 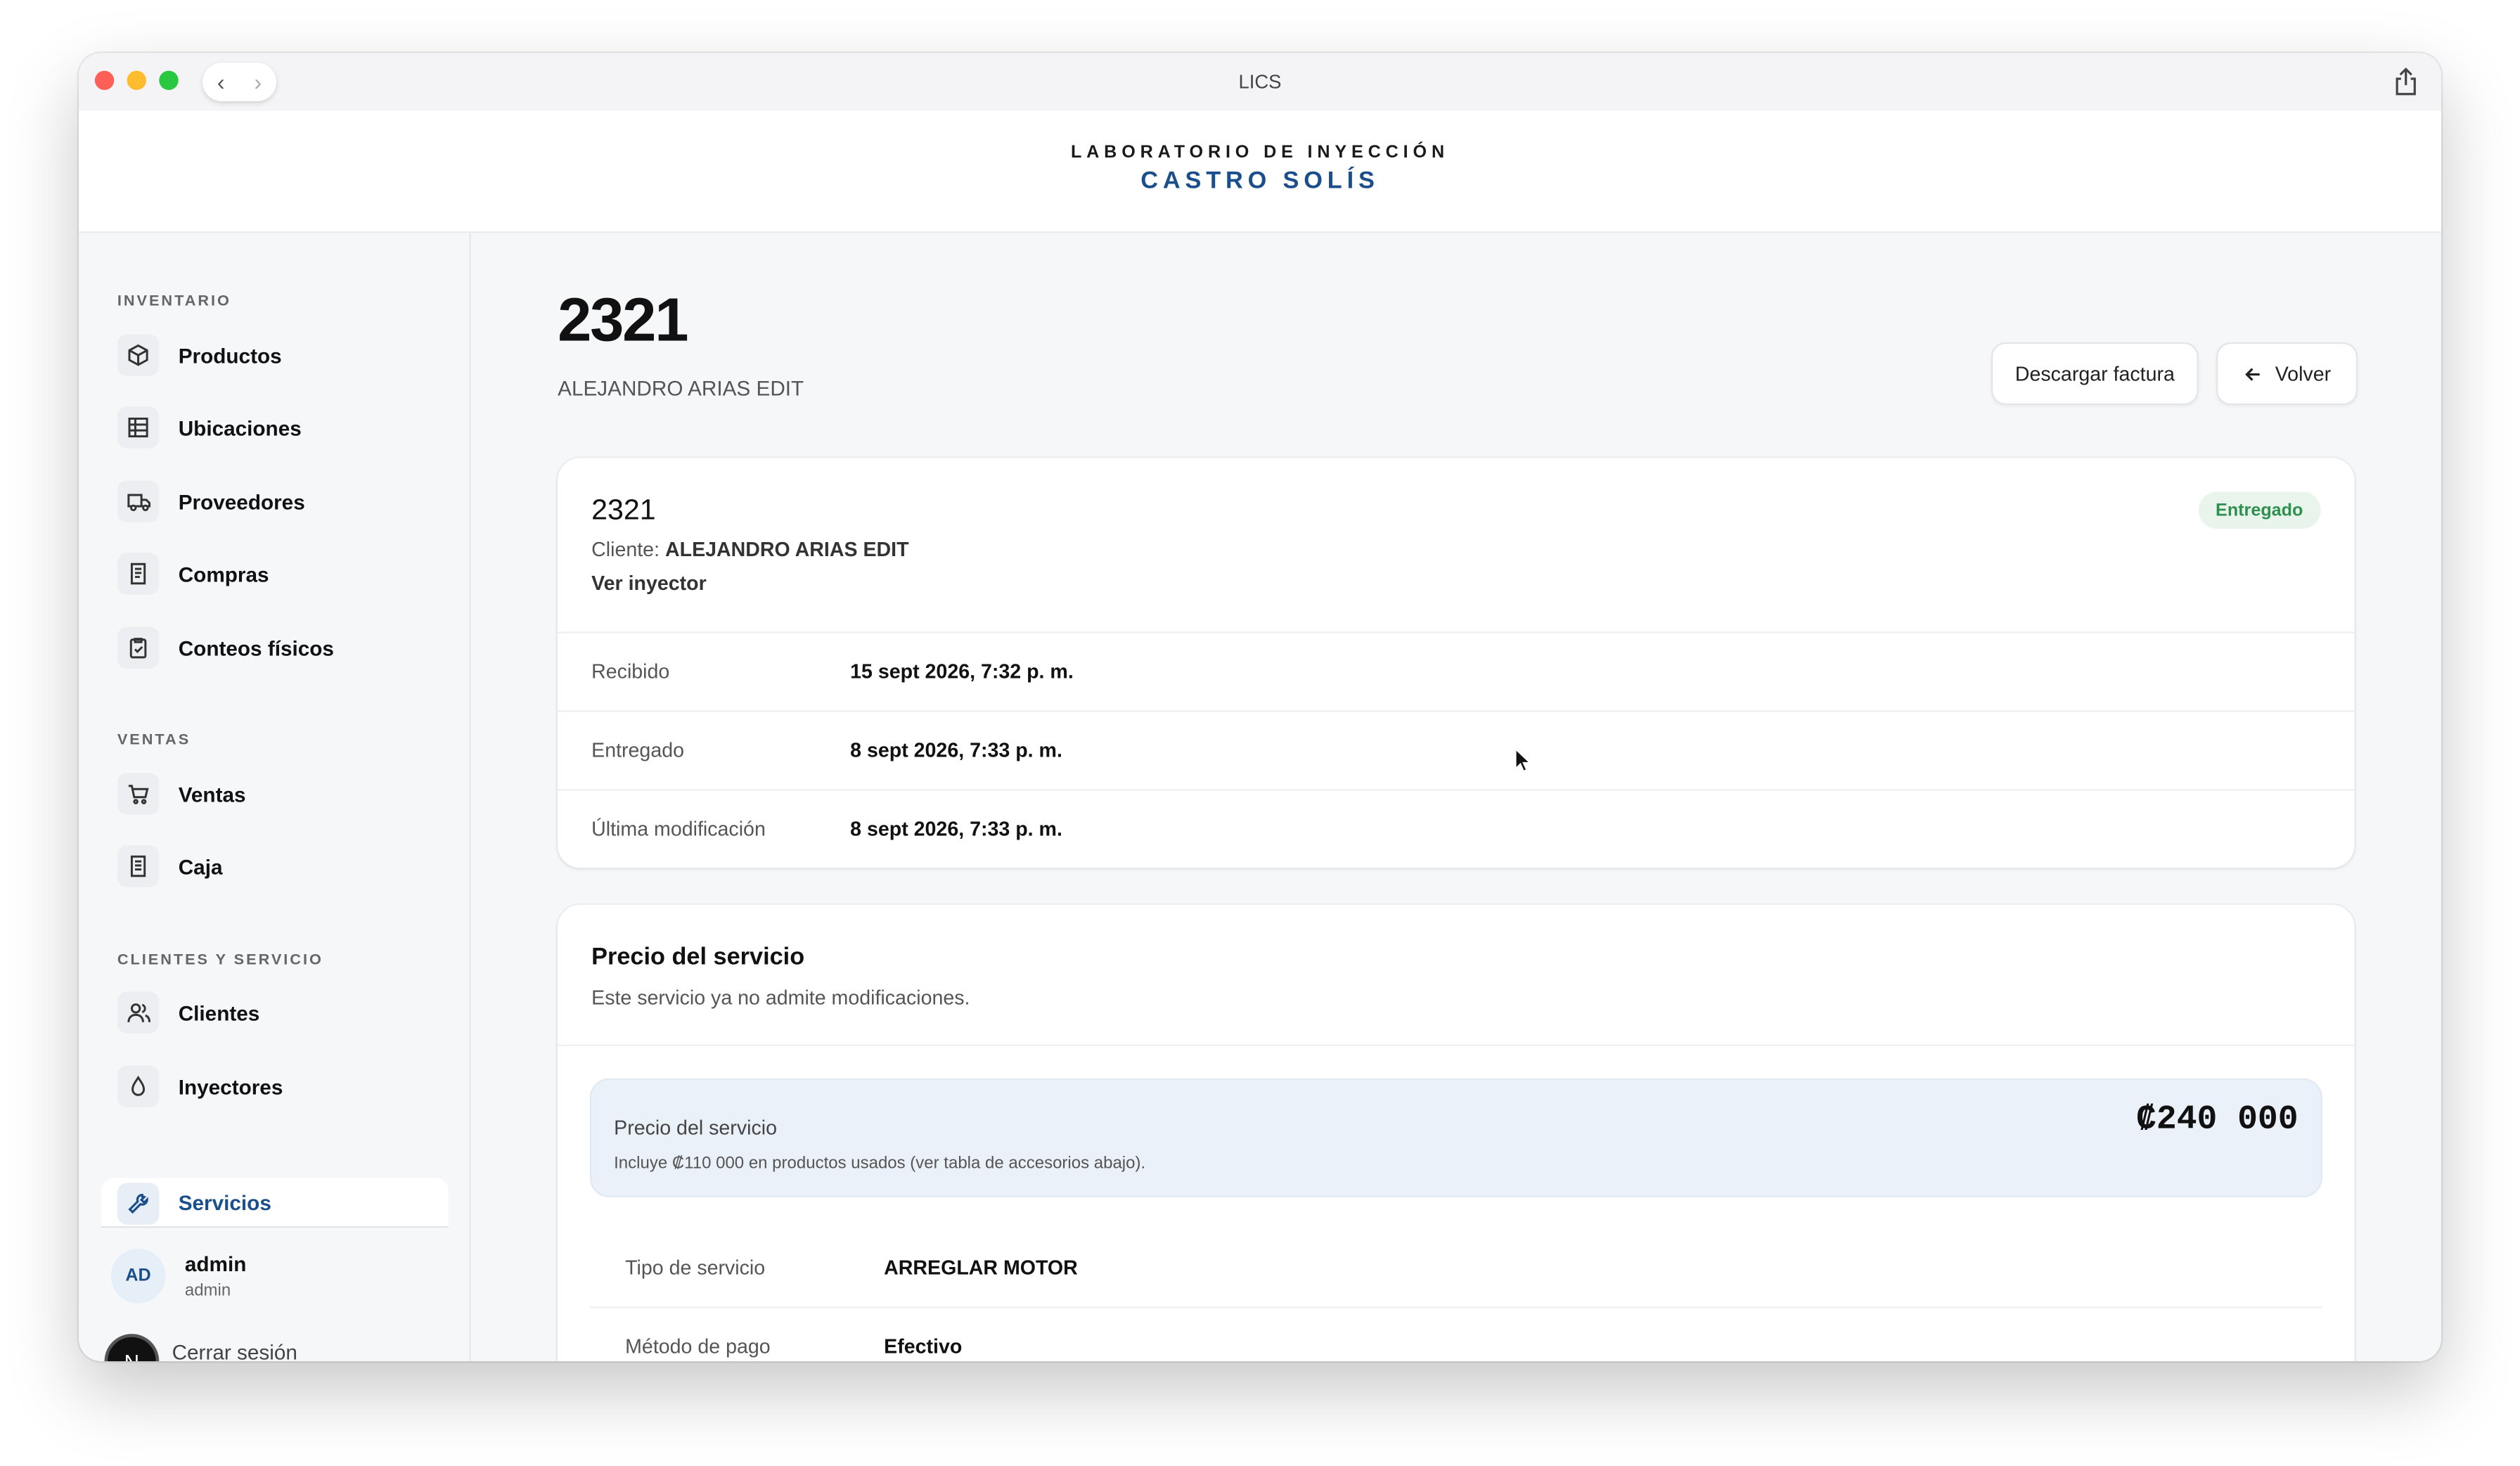 What do you see at coordinates (2259, 510) in the screenshot?
I see `status-badge: Entregado` at bounding box center [2259, 510].